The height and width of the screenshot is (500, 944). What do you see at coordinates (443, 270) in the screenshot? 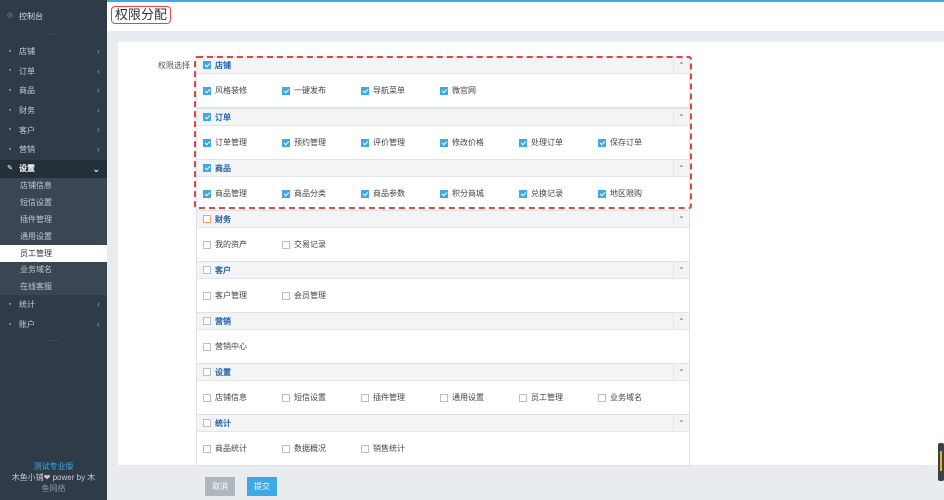
I see `permission-group-header: 客户 ⌃` at bounding box center [443, 270].